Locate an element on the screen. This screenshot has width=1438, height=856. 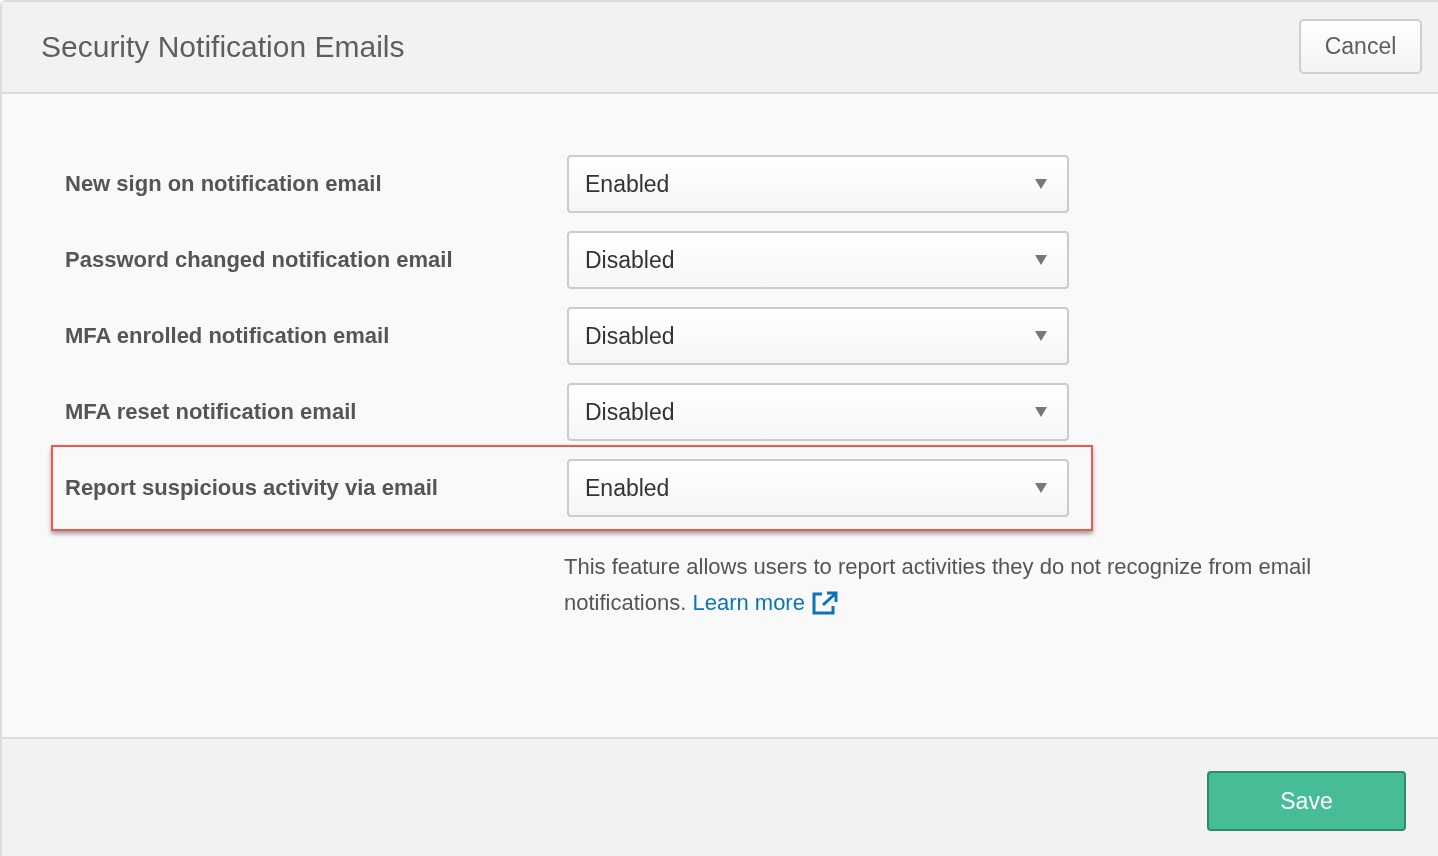
external-link-icon is located at coordinates (824, 603).